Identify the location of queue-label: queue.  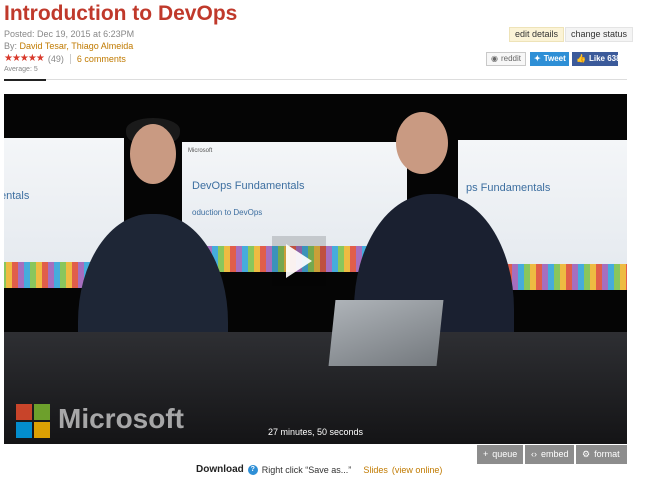
(505, 454).